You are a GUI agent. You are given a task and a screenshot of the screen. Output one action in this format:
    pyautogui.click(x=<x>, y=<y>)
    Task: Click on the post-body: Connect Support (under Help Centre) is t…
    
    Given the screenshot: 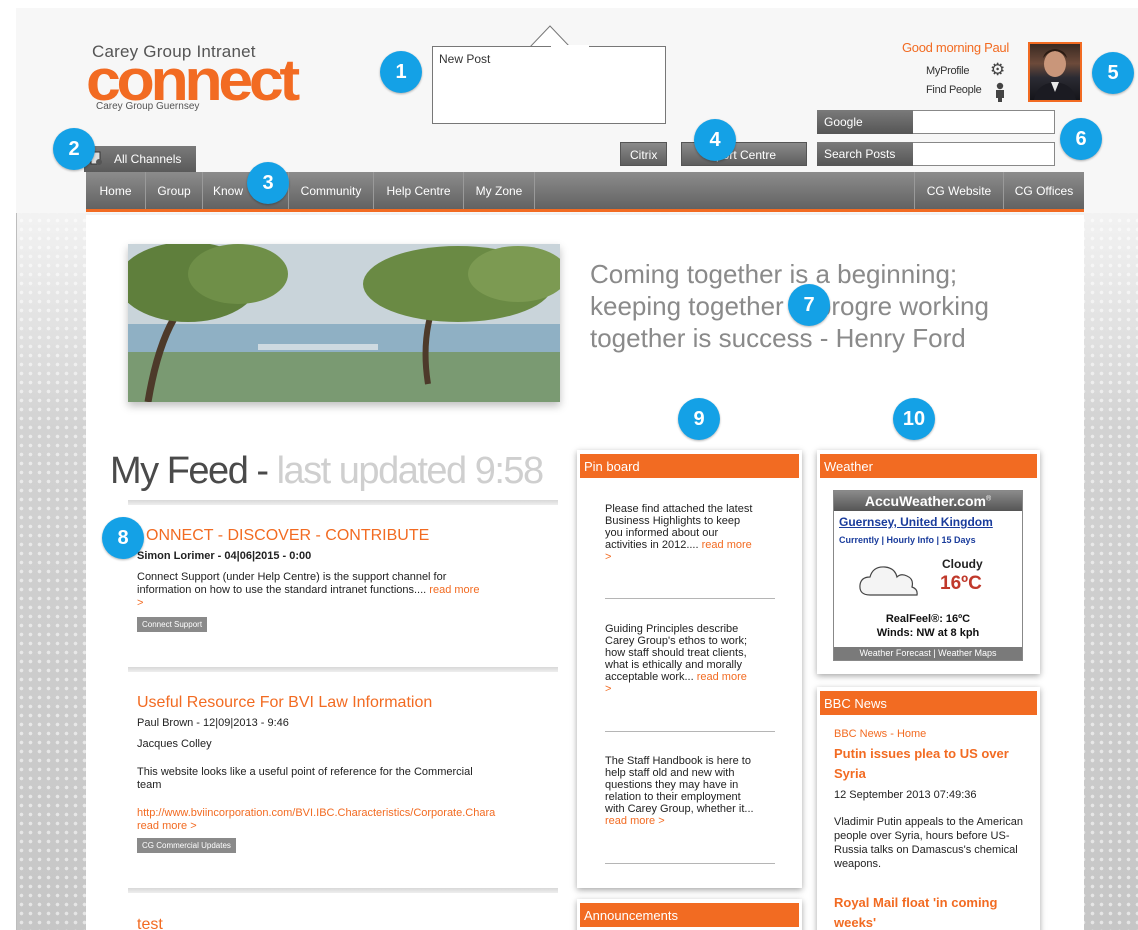 What is the action you would take?
    pyautogui.click(x=312, y=590)
    